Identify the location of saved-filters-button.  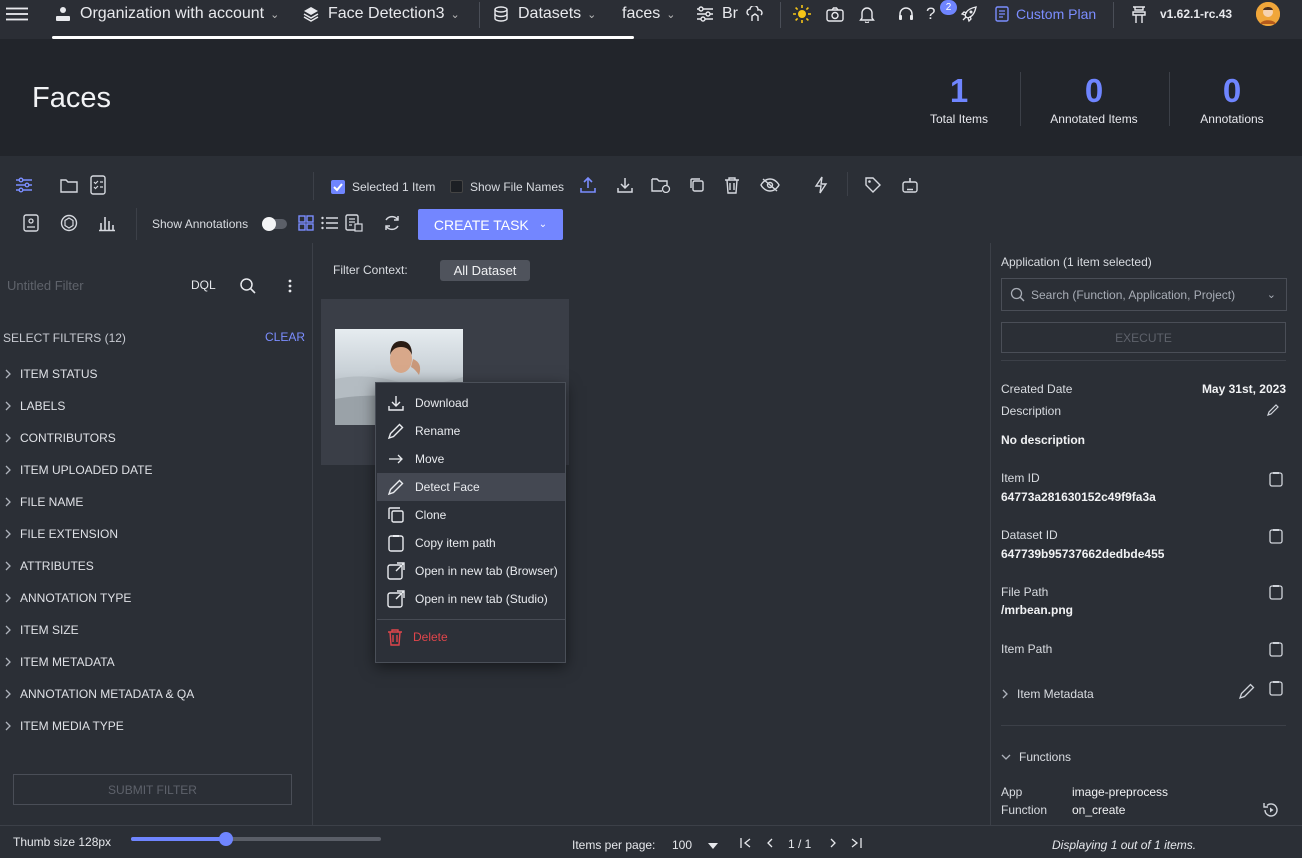
(98, 185).